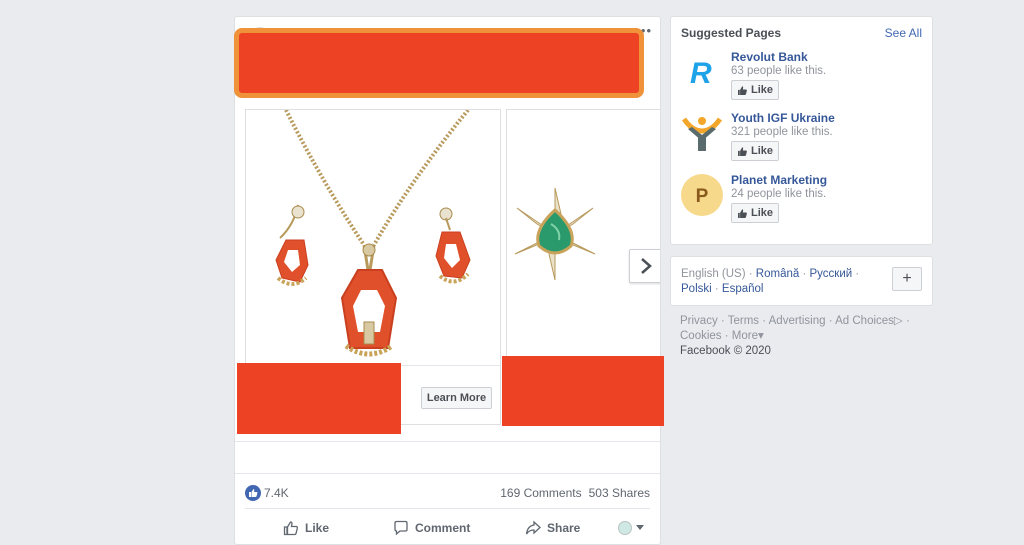 The image size is (1024, 545). Describe the element at coordinates (713, 274) in the screenshot. I see `current-language: English (US)` at that location.